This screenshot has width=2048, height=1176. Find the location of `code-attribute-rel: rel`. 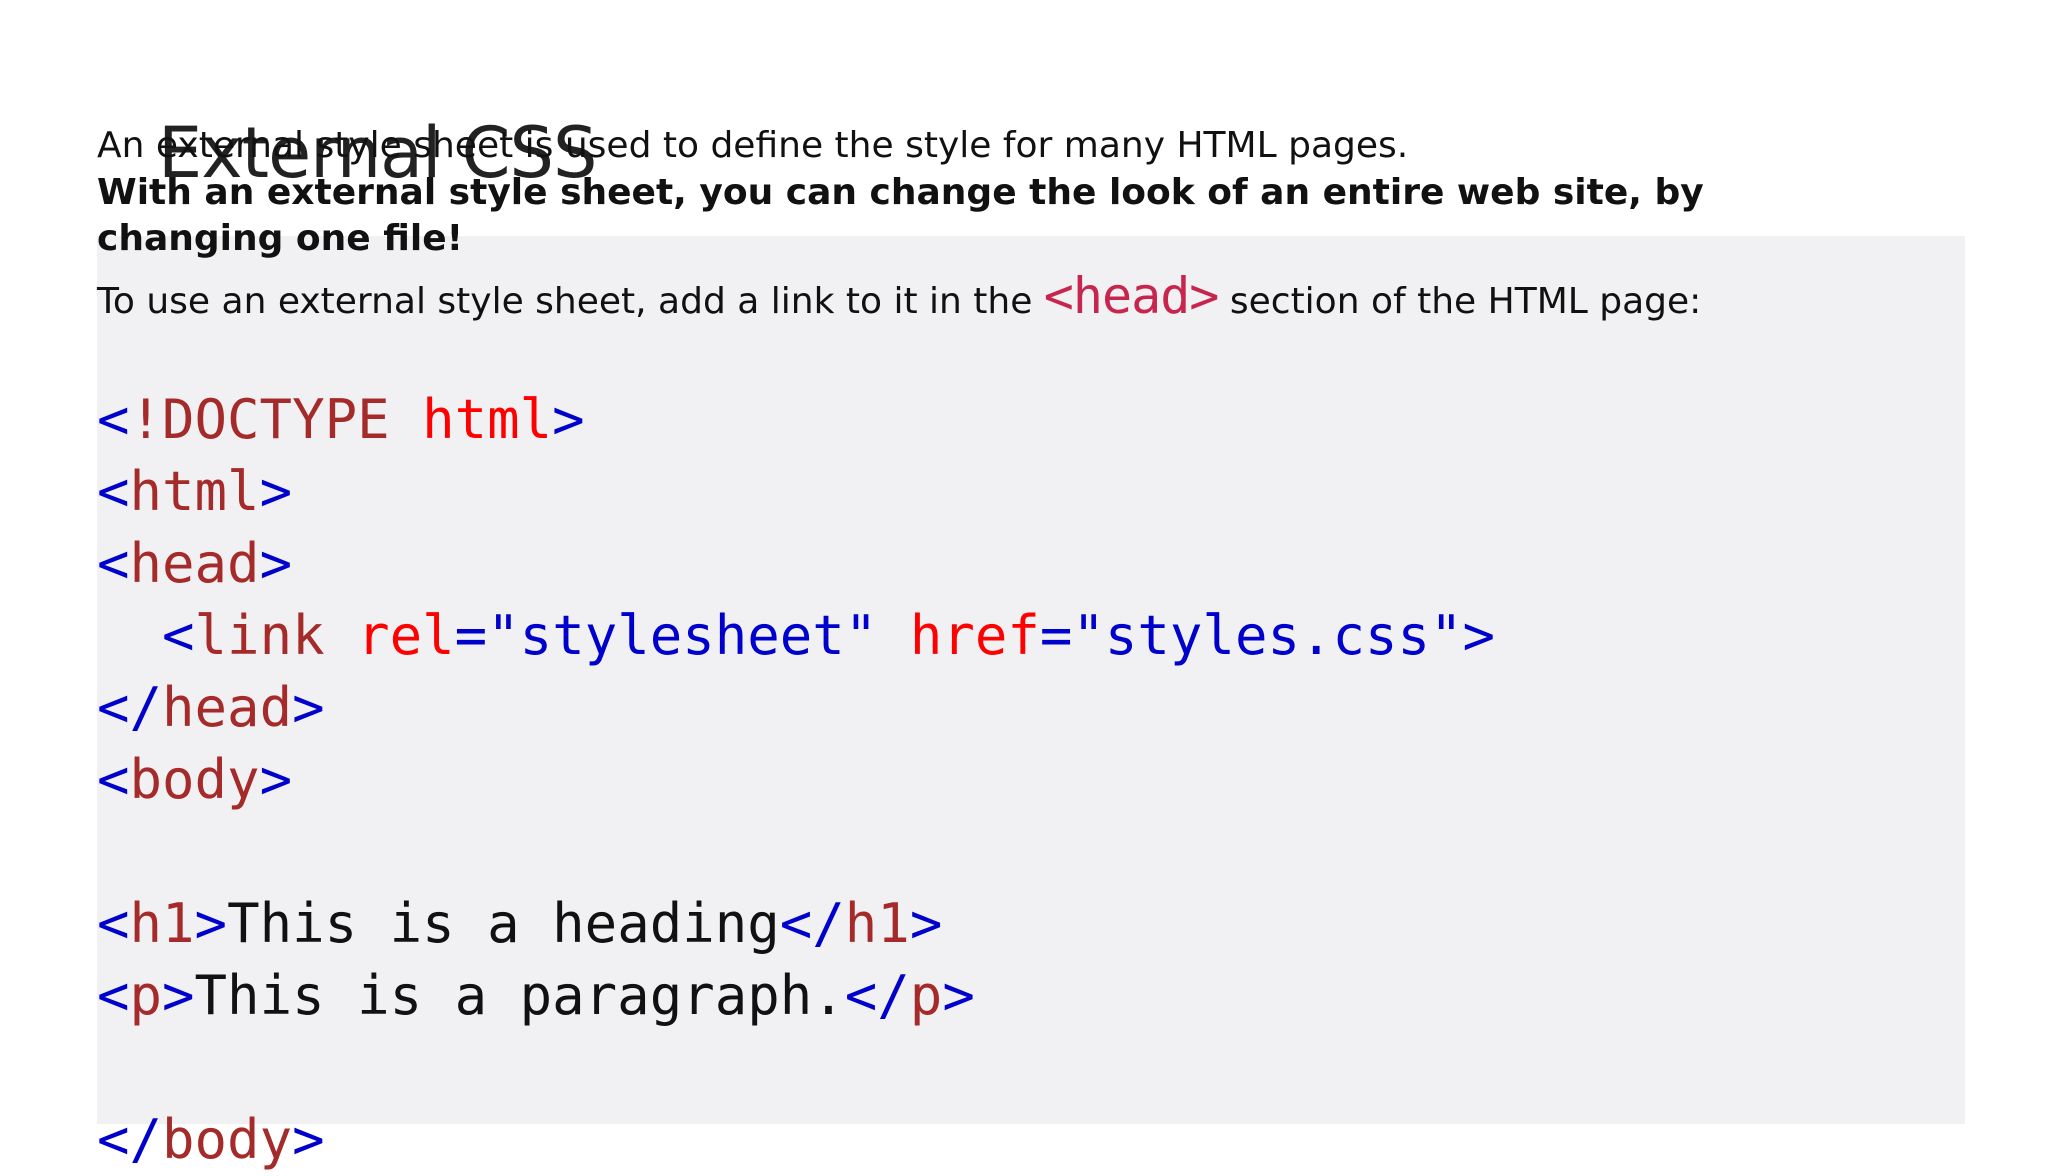

code-attribute-rel: rel is located at coordinates (406, 635).